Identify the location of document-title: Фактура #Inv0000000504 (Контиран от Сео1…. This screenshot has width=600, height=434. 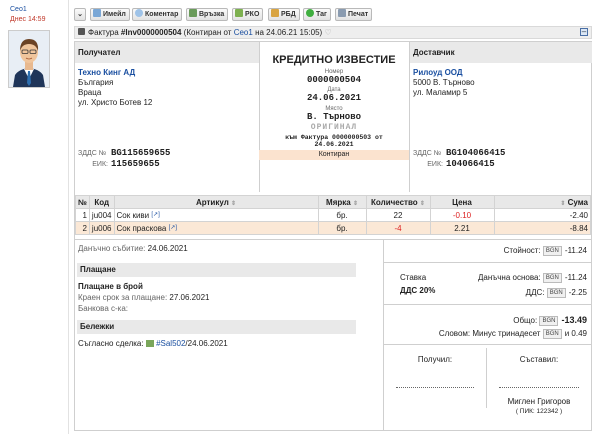
(210, 32).